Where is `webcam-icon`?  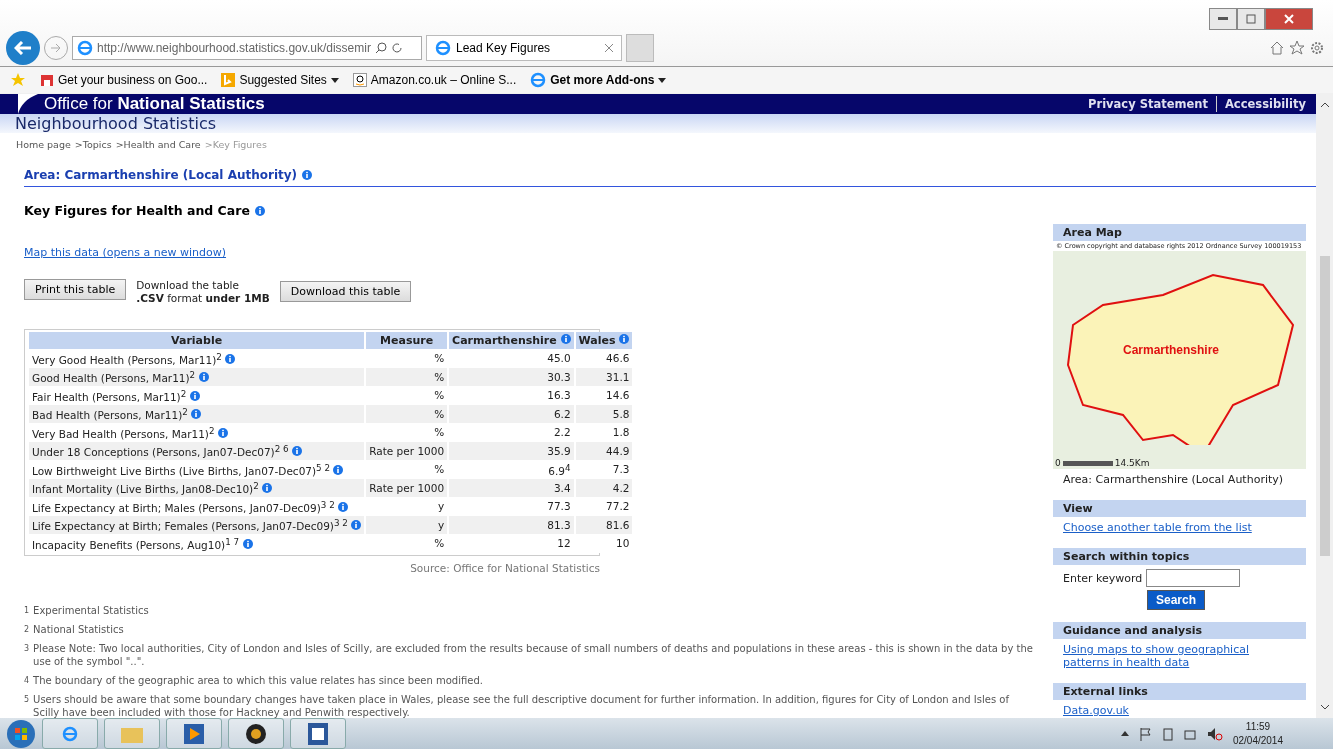
webcam-icon is located at coordinates (256, 733).